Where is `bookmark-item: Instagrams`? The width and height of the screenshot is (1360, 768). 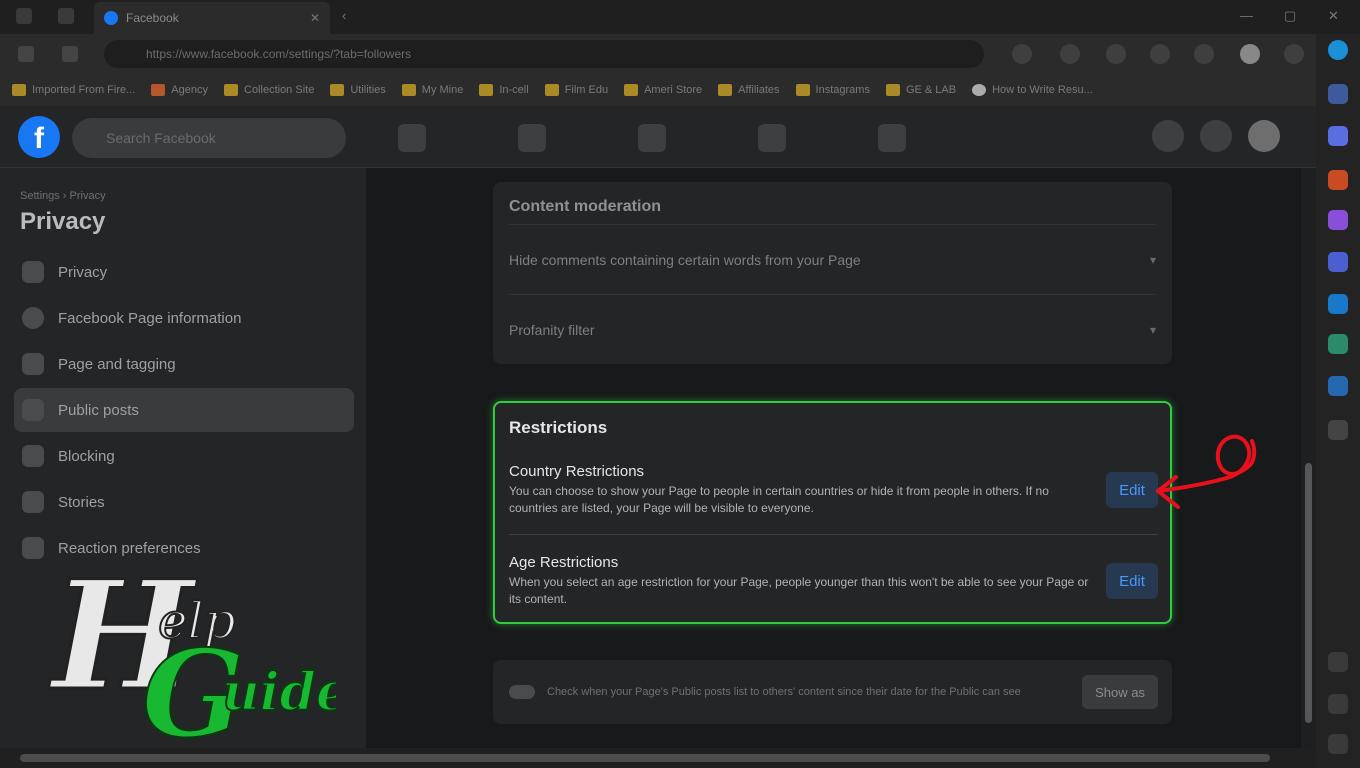
bookmark-item: Instagrams is located at coordinates (832, 90).